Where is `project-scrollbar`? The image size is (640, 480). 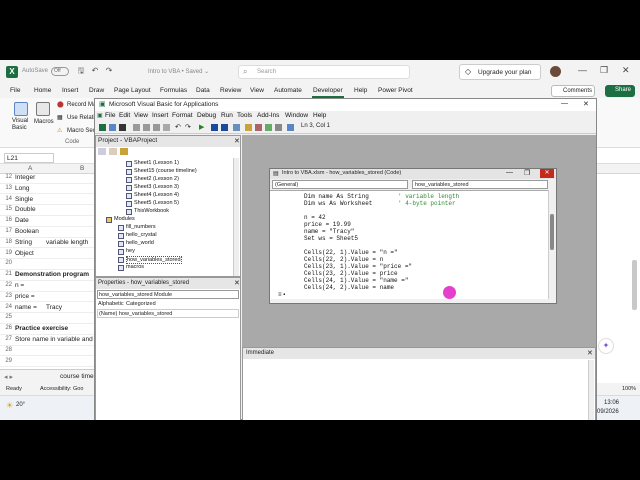 project-scrollbar is located at coordinates (236, 217).